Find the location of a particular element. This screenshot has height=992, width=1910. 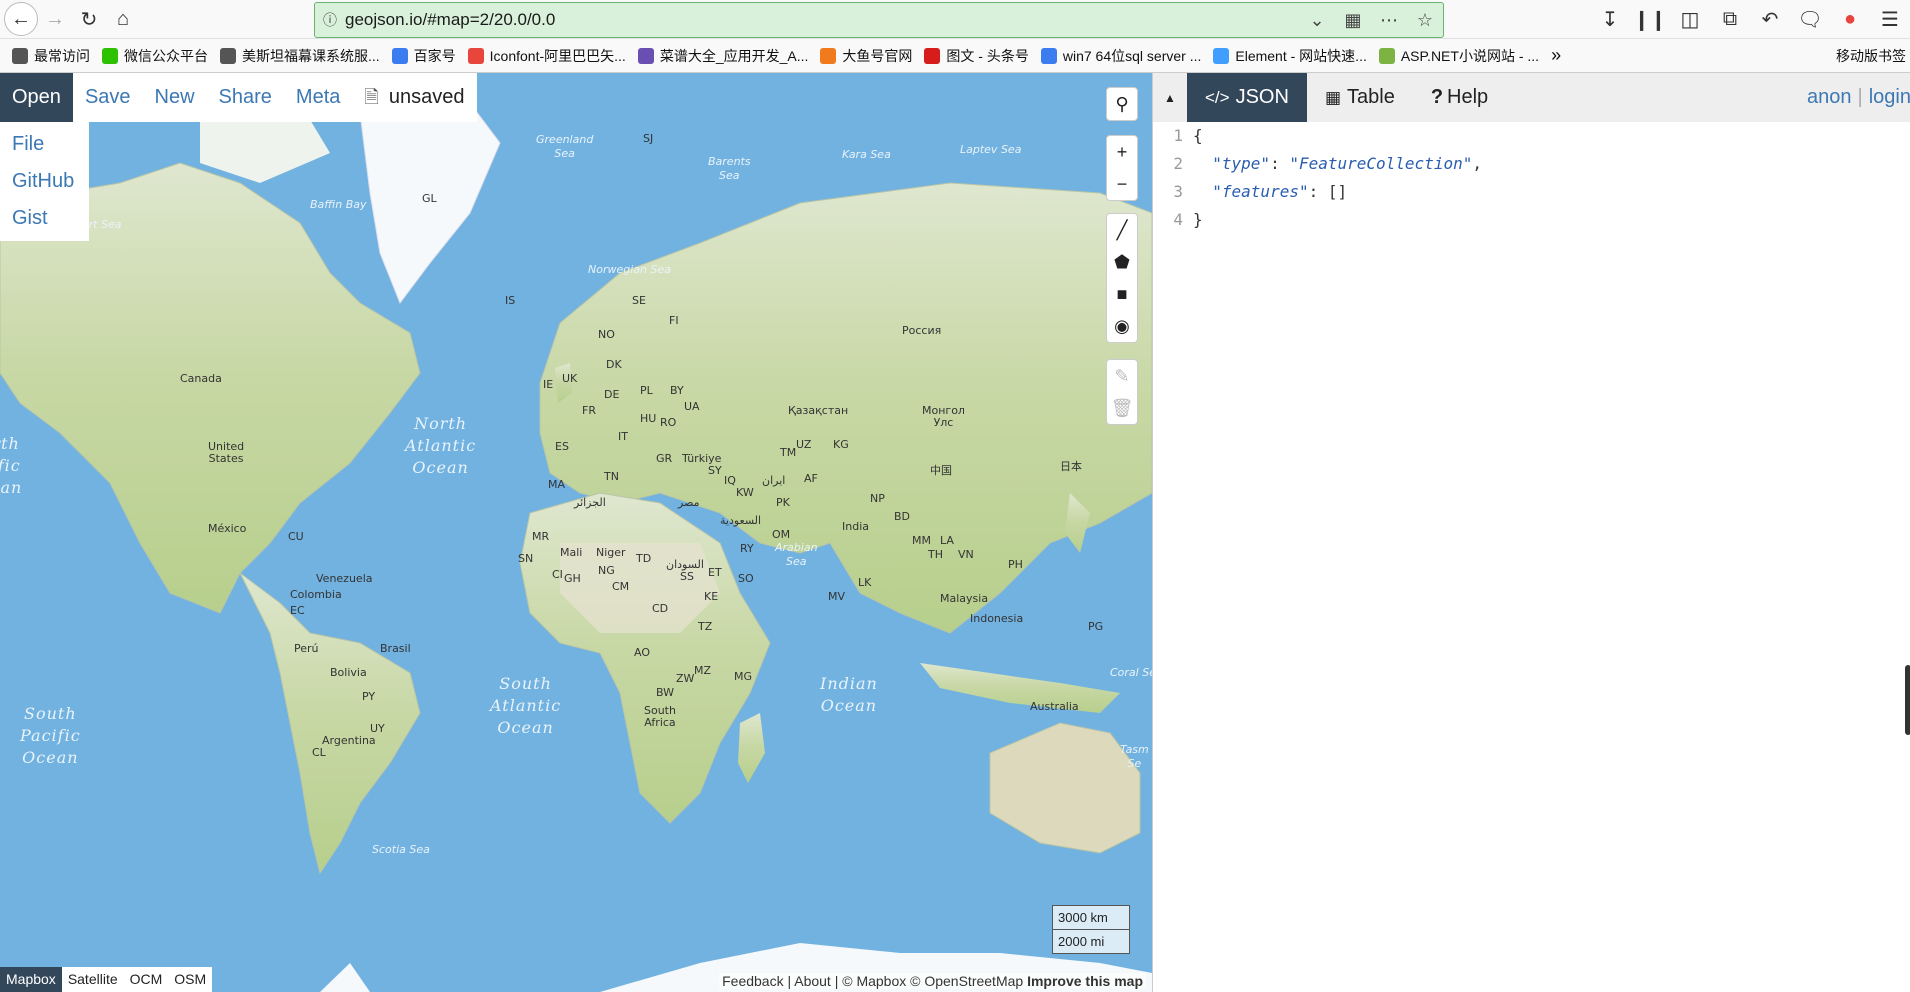

app-topbar: Open Save New Share Meta 🗎 unsaved is located at coordinates (238, 97).